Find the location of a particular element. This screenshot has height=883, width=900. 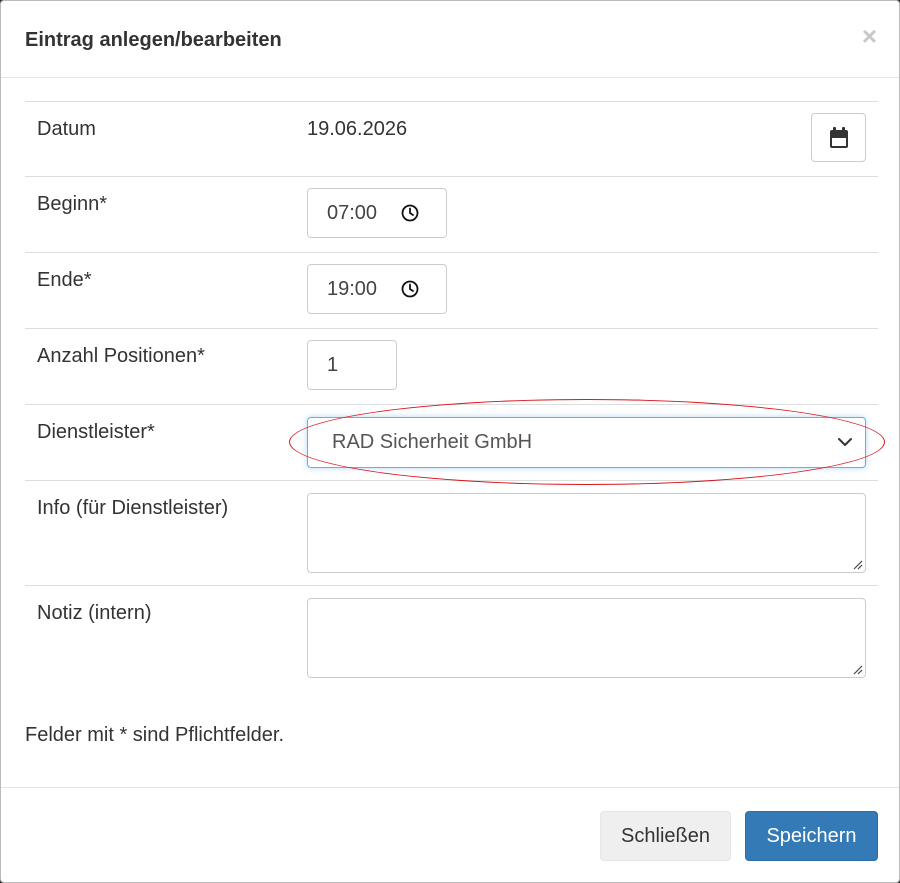

row-dienstleister: Dienstleister* RAD Sicherheit GmbH is located at coordinates (451, 442).